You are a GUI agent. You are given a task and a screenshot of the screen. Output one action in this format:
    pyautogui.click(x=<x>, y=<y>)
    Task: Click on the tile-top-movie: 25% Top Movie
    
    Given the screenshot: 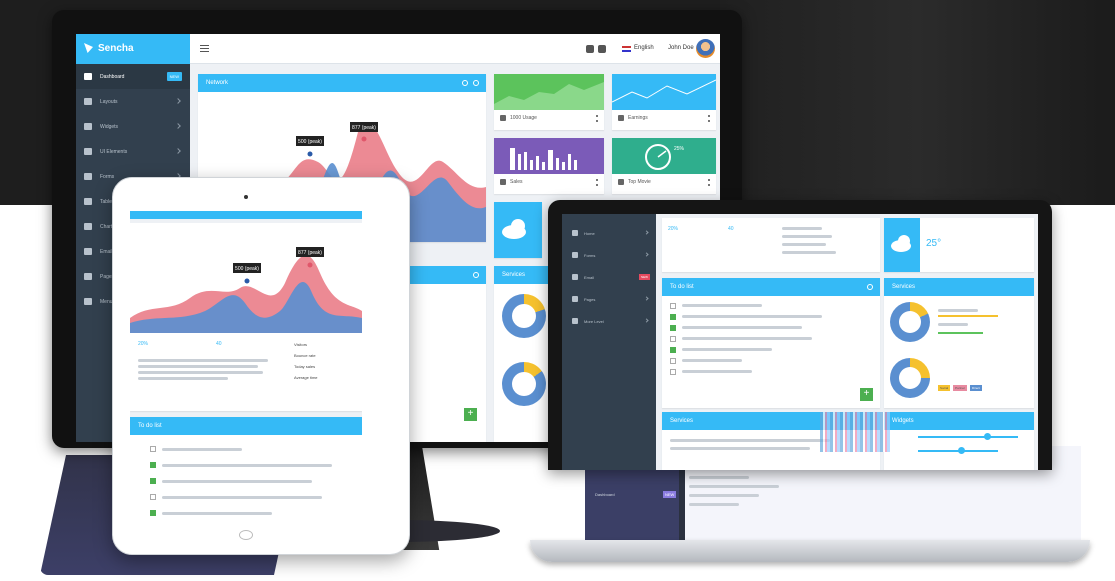 What is the action you would take?
    pyautogui.click(x=664, y=166)
    